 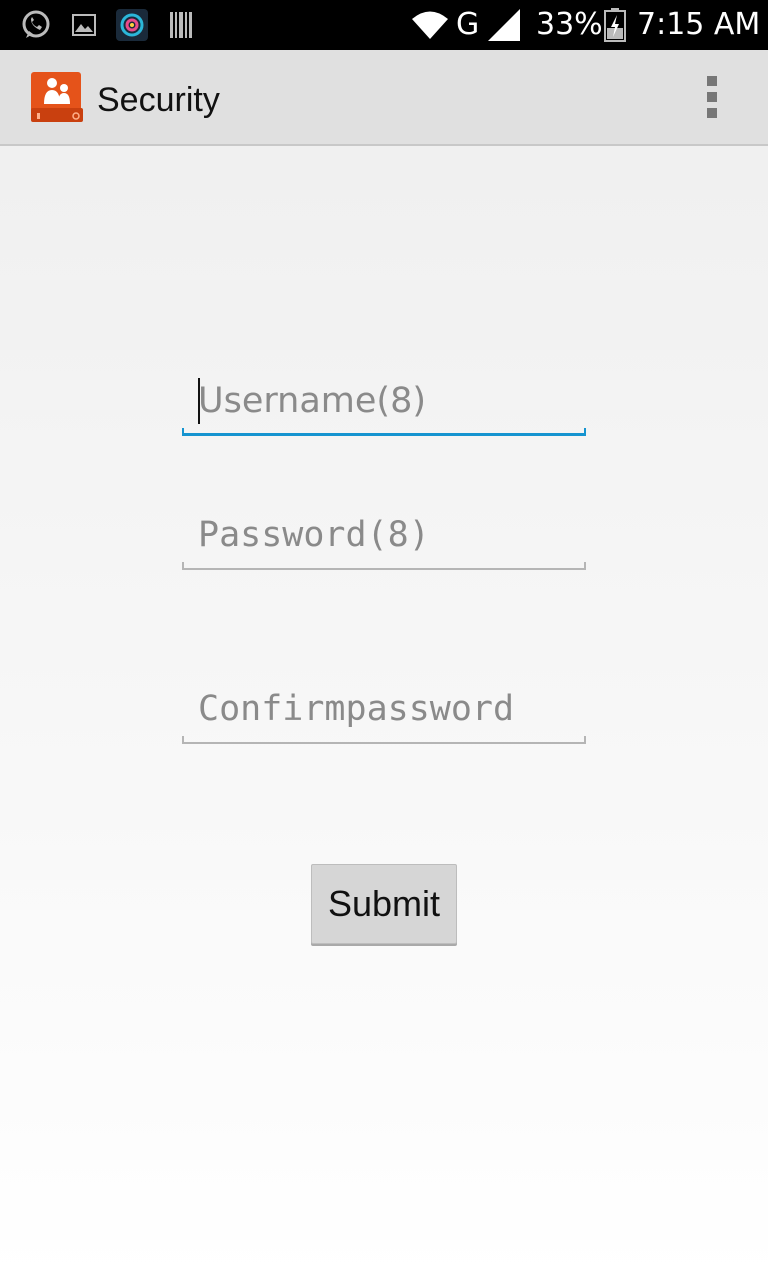 I want to click on gallery-icon, so click(x=84, y=25).